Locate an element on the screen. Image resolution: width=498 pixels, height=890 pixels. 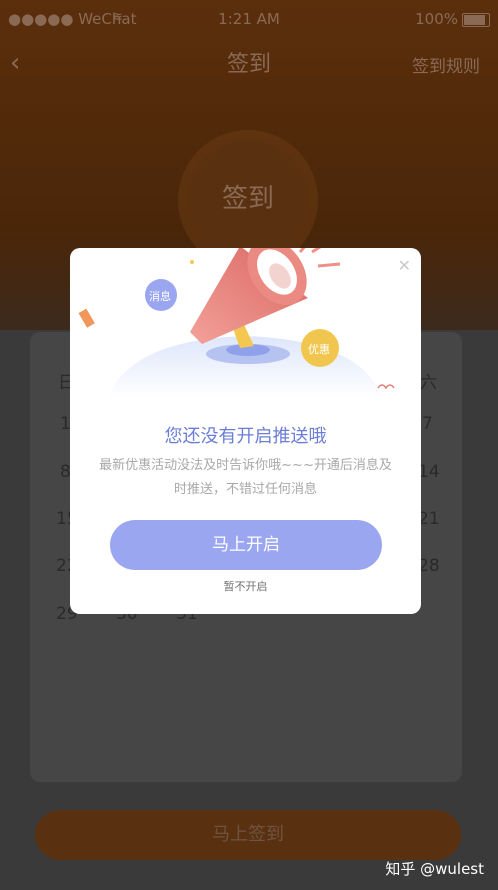
megaphone-illustration is located at coordinates (236, 323).